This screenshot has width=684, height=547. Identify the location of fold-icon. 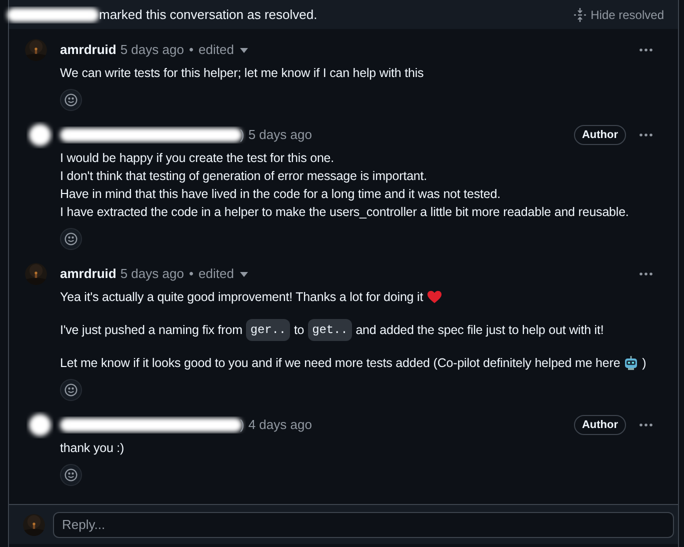
(580, 15).